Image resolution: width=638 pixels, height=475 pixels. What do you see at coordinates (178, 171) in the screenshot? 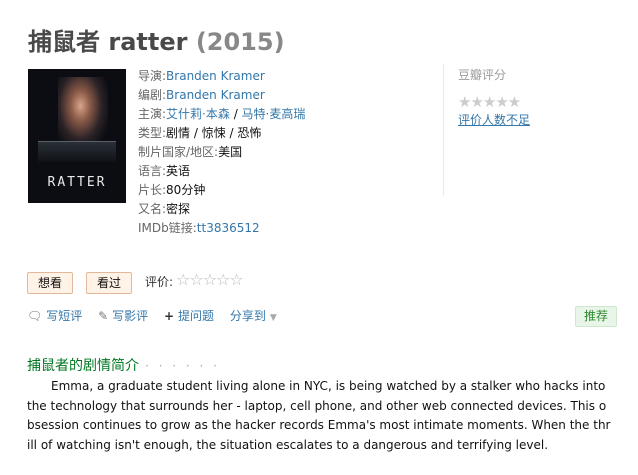
I see `language-value: 英语` at bounding box center [178, 171].